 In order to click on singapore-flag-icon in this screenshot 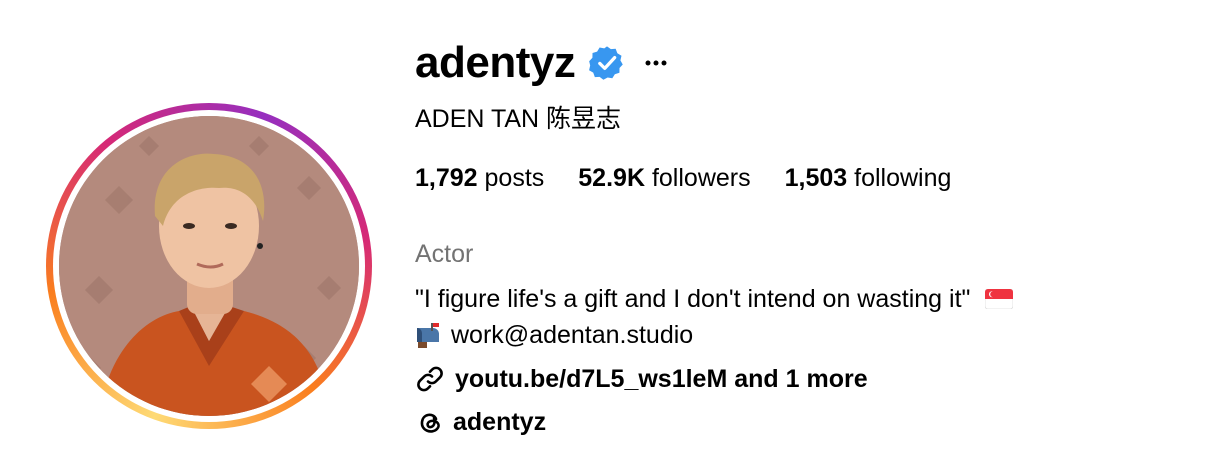, I will do `click(999, 301)`.